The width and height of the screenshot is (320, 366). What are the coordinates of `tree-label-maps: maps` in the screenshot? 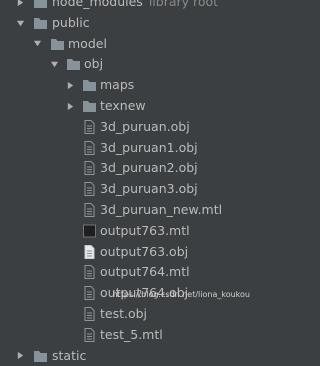 It's located at (117, 85).